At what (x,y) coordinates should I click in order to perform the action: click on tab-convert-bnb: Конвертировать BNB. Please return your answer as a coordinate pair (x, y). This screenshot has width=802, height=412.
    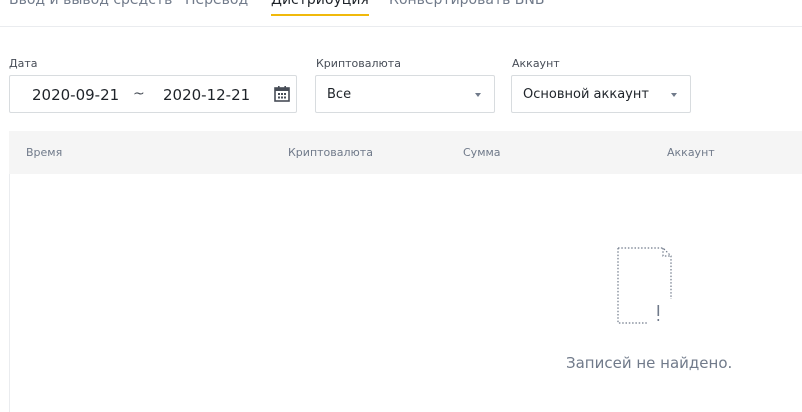
    Looking at the image, I should click on (466, 8).